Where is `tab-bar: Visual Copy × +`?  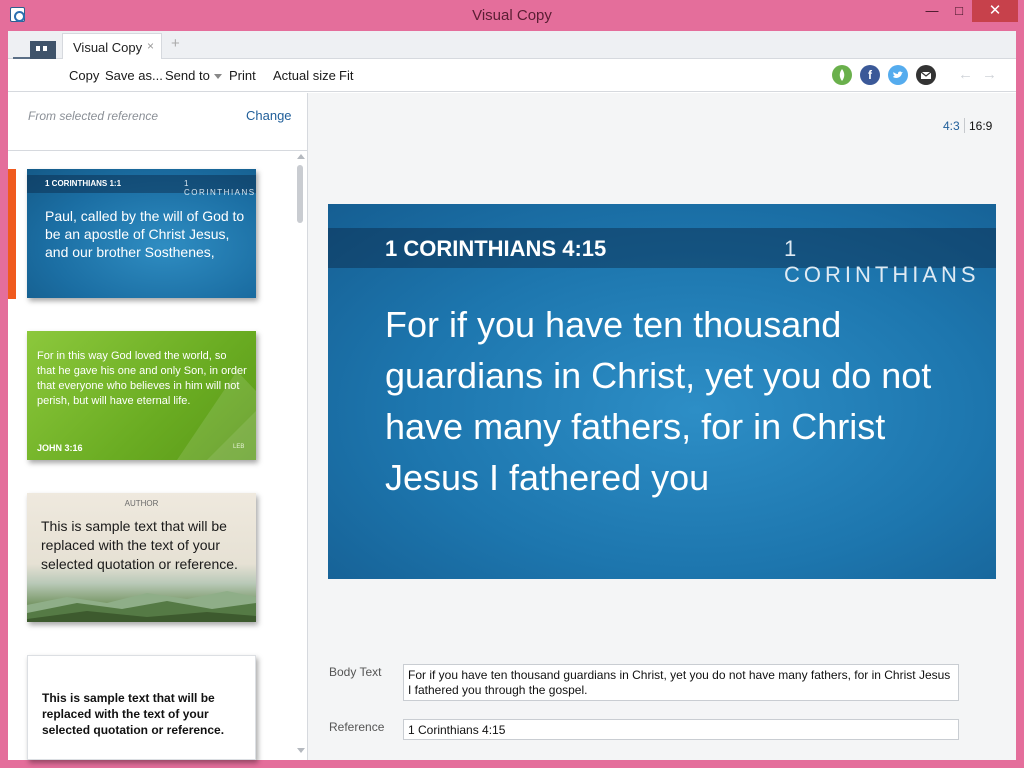 tab-bar: Visual Copy × + is located at coordinates (512, 45).